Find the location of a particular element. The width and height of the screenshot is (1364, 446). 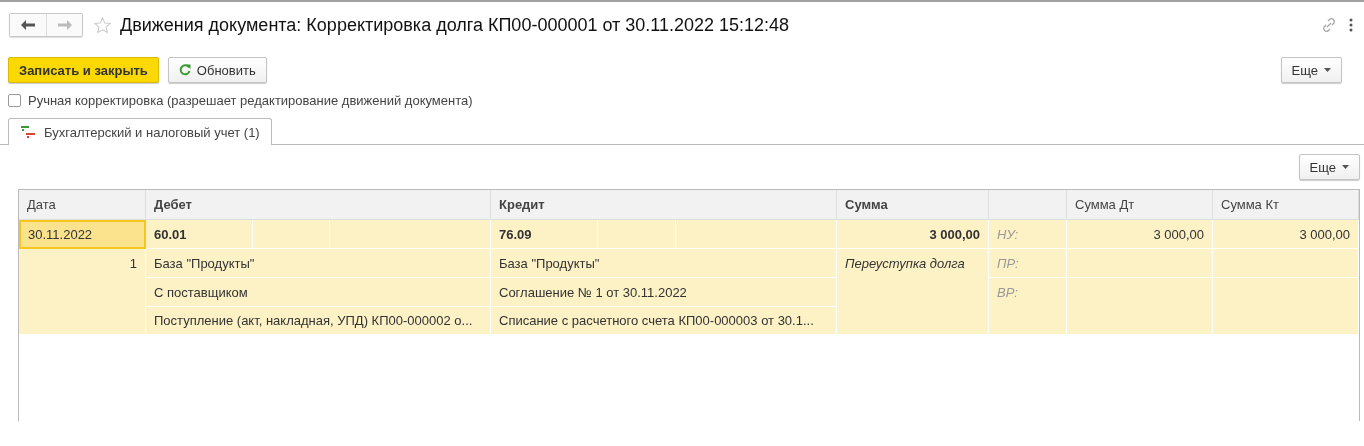

table-cell: ВР: is located at coordinates (1028, 306).